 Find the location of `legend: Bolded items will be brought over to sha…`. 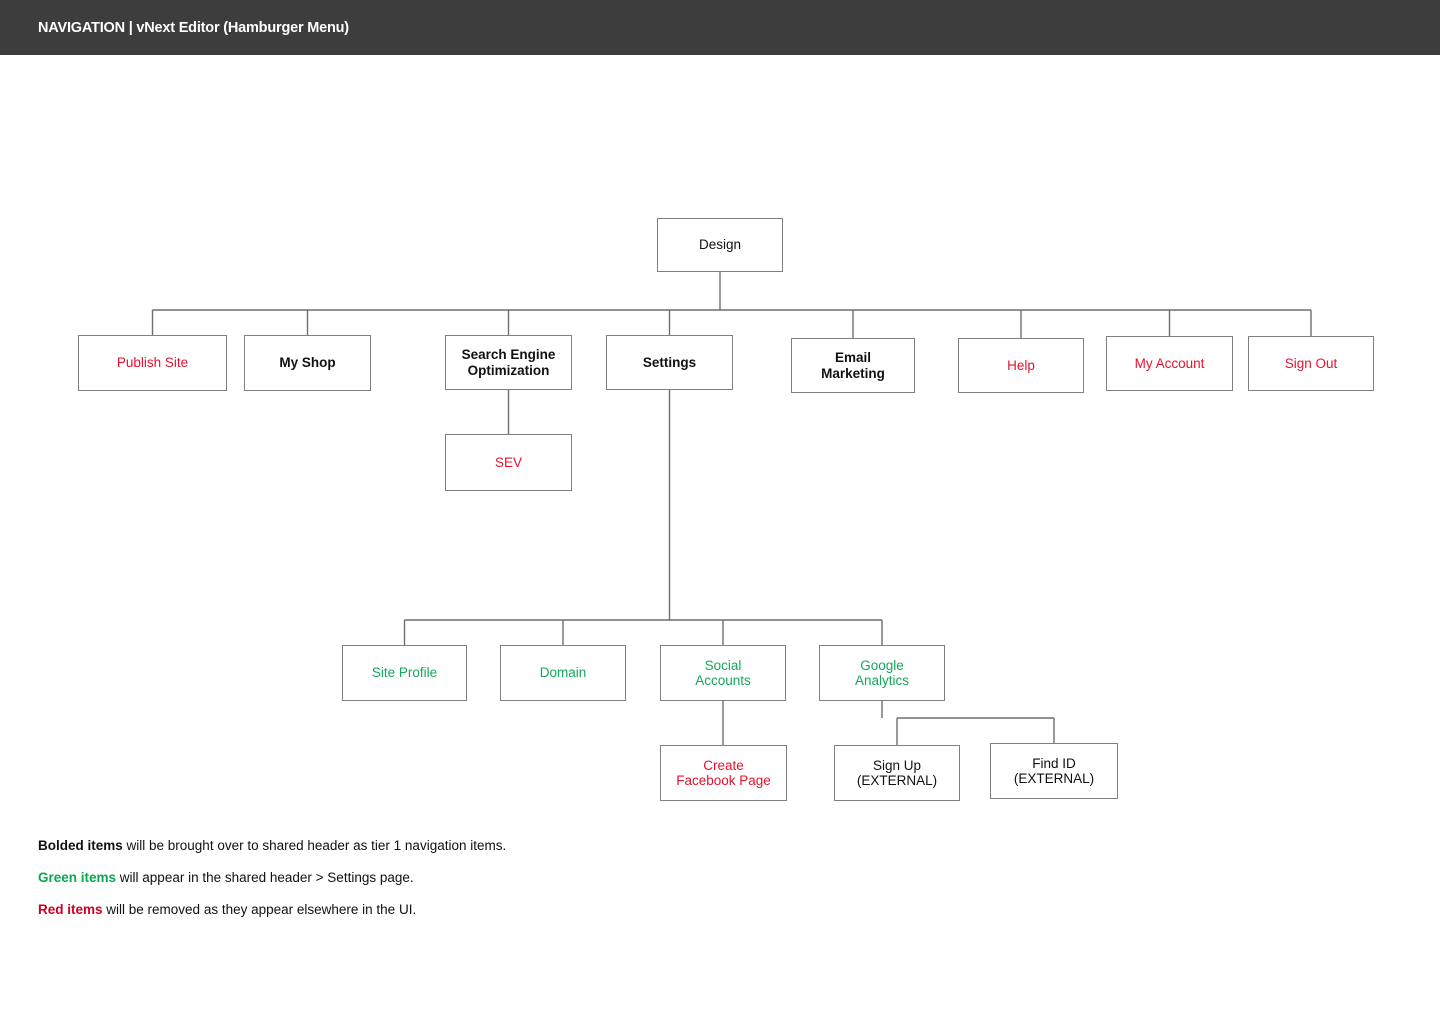

legend: Bolded items will be brought over to sha… is located at coordinates (438, 878).